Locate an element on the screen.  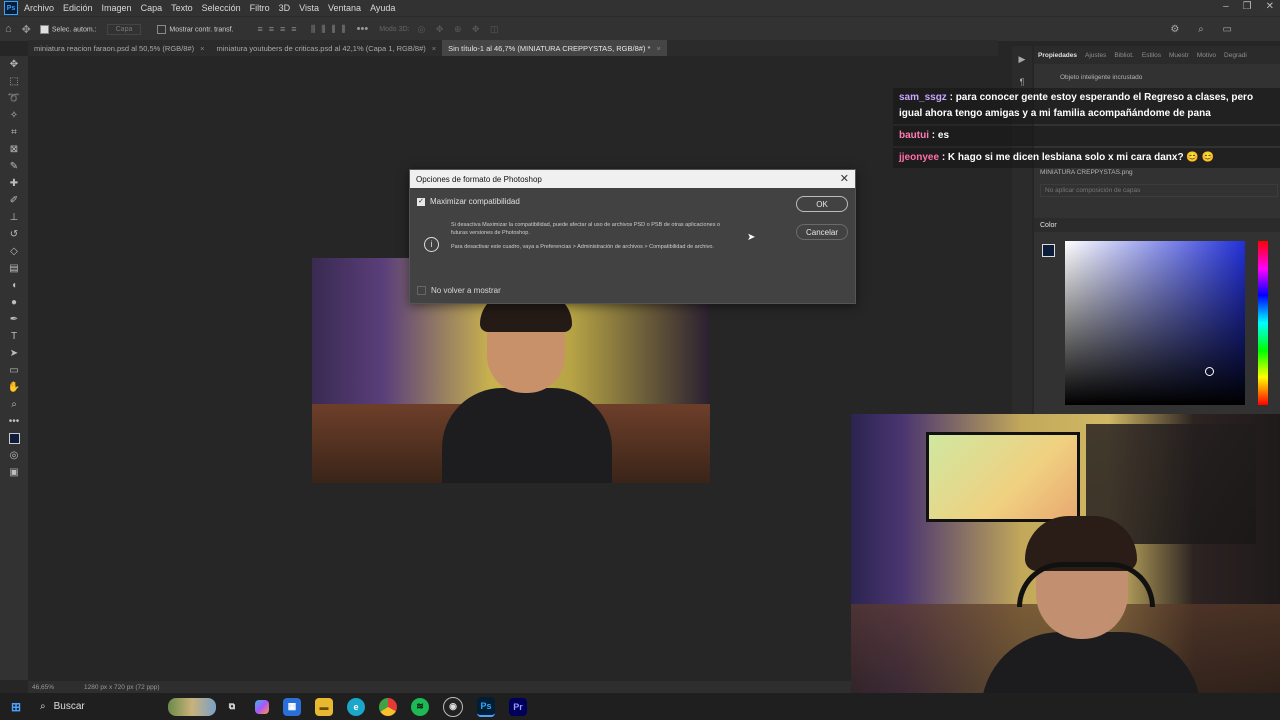
obs-icon: ◉ is located at coordinates (453, 706).